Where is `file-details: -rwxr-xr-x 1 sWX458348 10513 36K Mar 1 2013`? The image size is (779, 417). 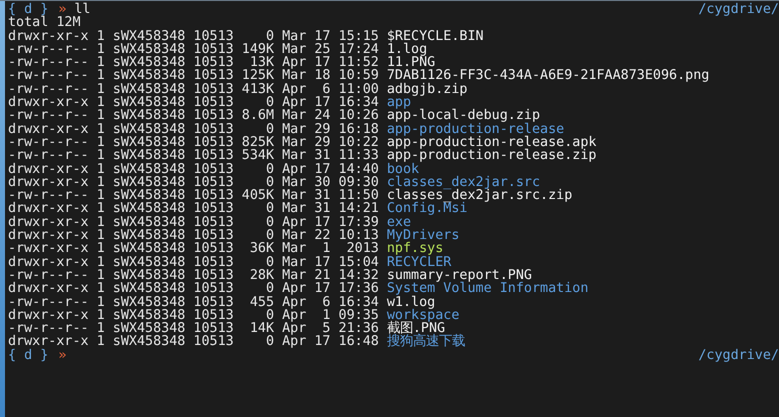
file-details: -rwxr-xr-x 1 sWX458348 10513 36K Mar 1 2013 is located at coordinates (193, 249).